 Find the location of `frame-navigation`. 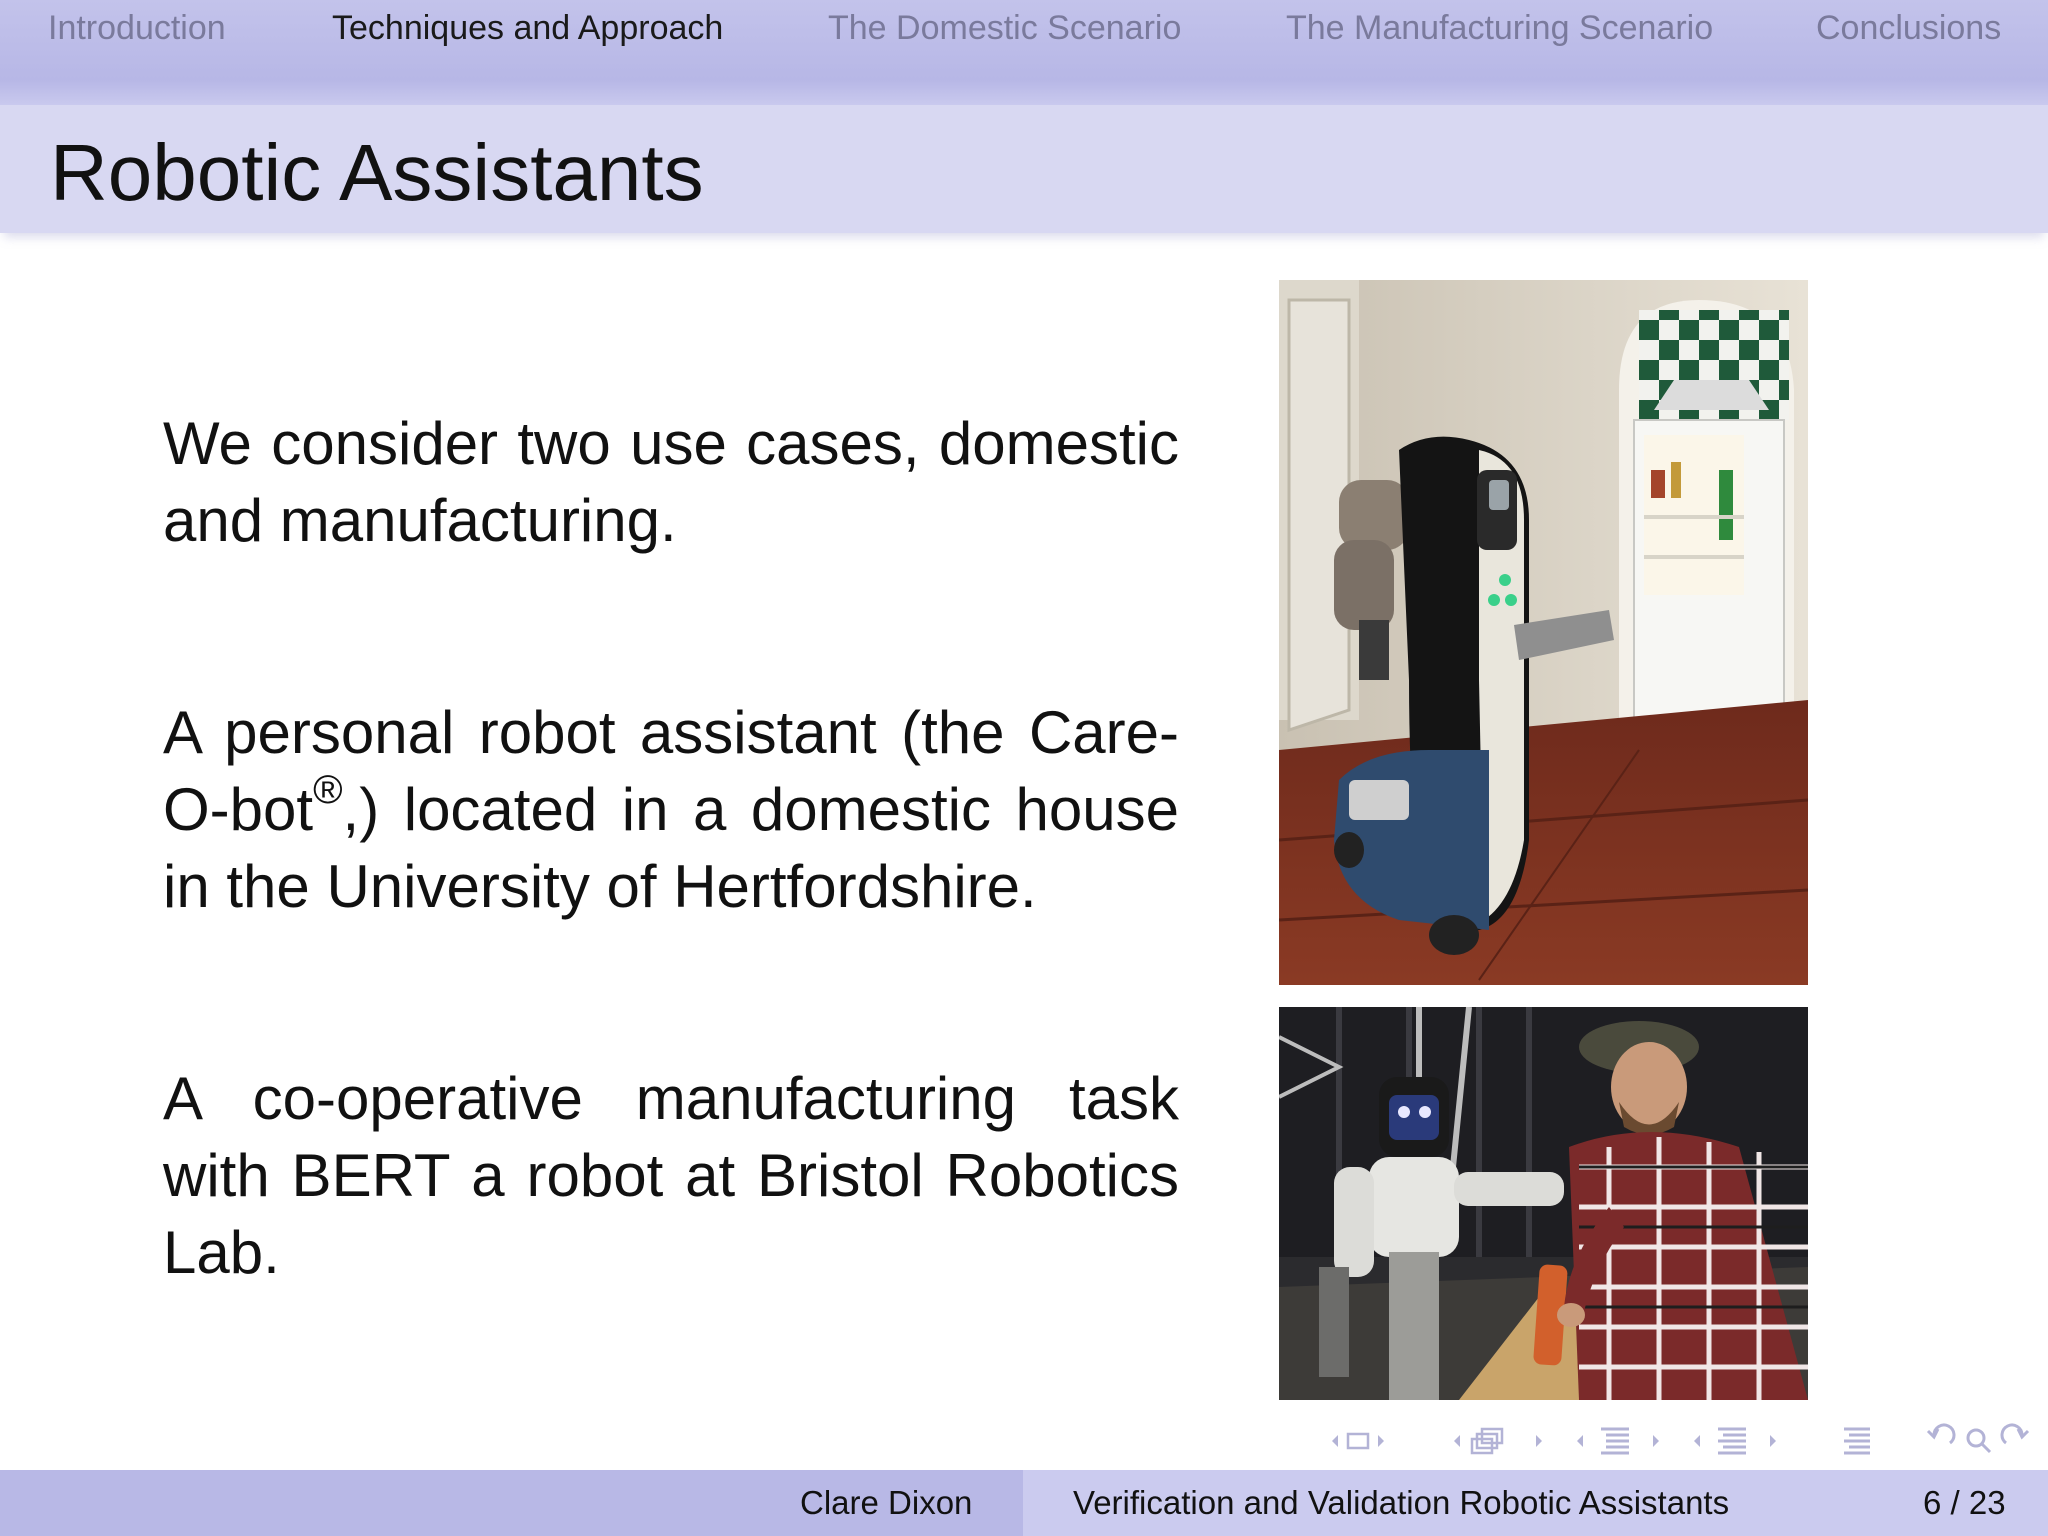

frame-navigation is located at coordinates (1359, 1441).